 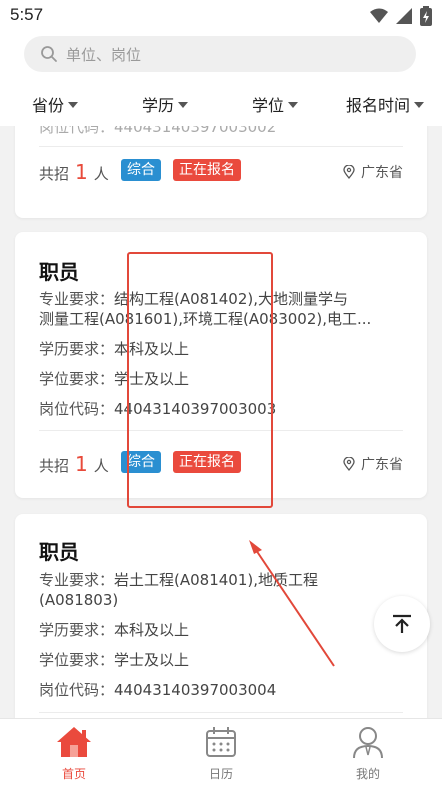 What do you see at coordinates (74, 742) in the screenshot?
I see `home-icon` at bounding box center [74, 742].